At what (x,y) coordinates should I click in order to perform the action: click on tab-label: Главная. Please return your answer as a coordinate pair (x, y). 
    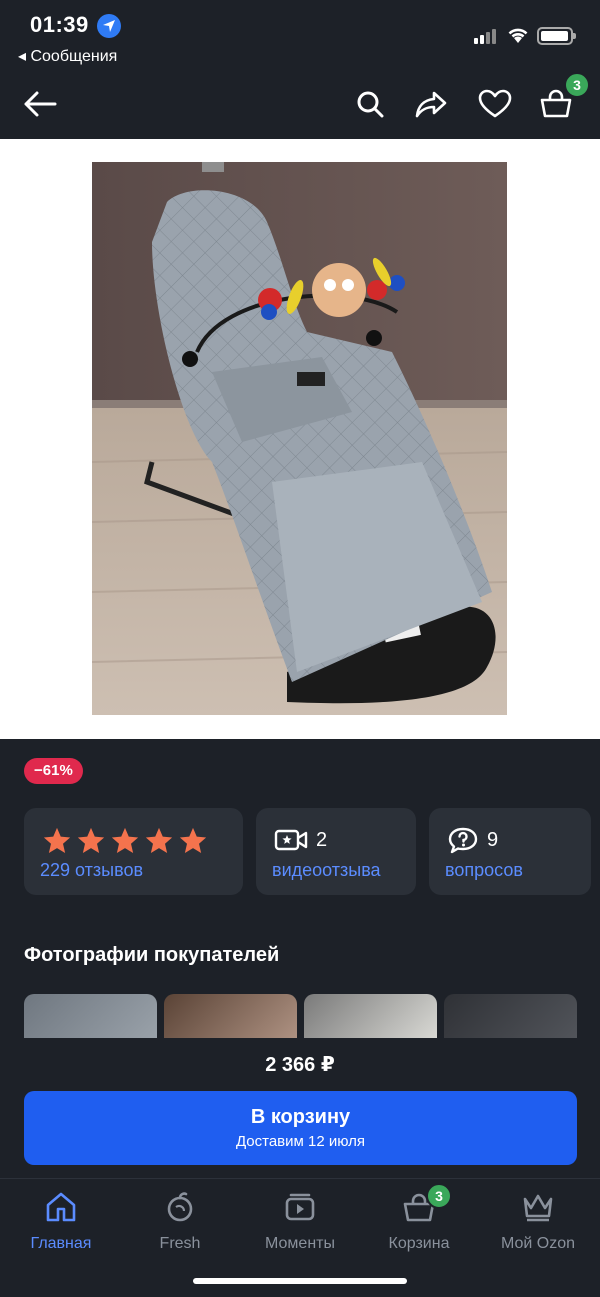
    Looking at the image, I should click on (61, 1243).